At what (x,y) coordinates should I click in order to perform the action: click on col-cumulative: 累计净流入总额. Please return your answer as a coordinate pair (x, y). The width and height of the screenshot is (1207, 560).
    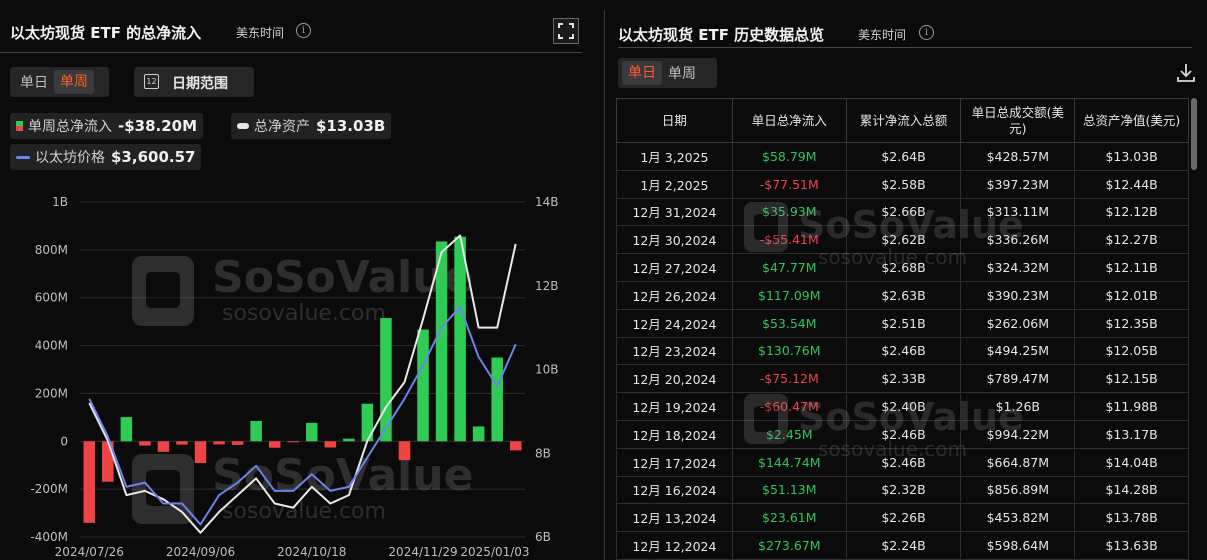
    Looking at the image, I should click on (903, 120).